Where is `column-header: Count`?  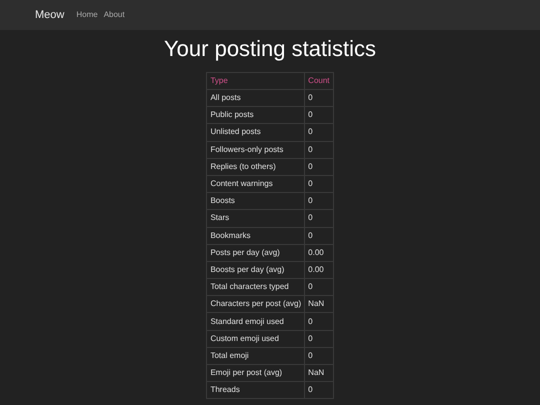
column-header: Count is located at coordinates (319, 81).